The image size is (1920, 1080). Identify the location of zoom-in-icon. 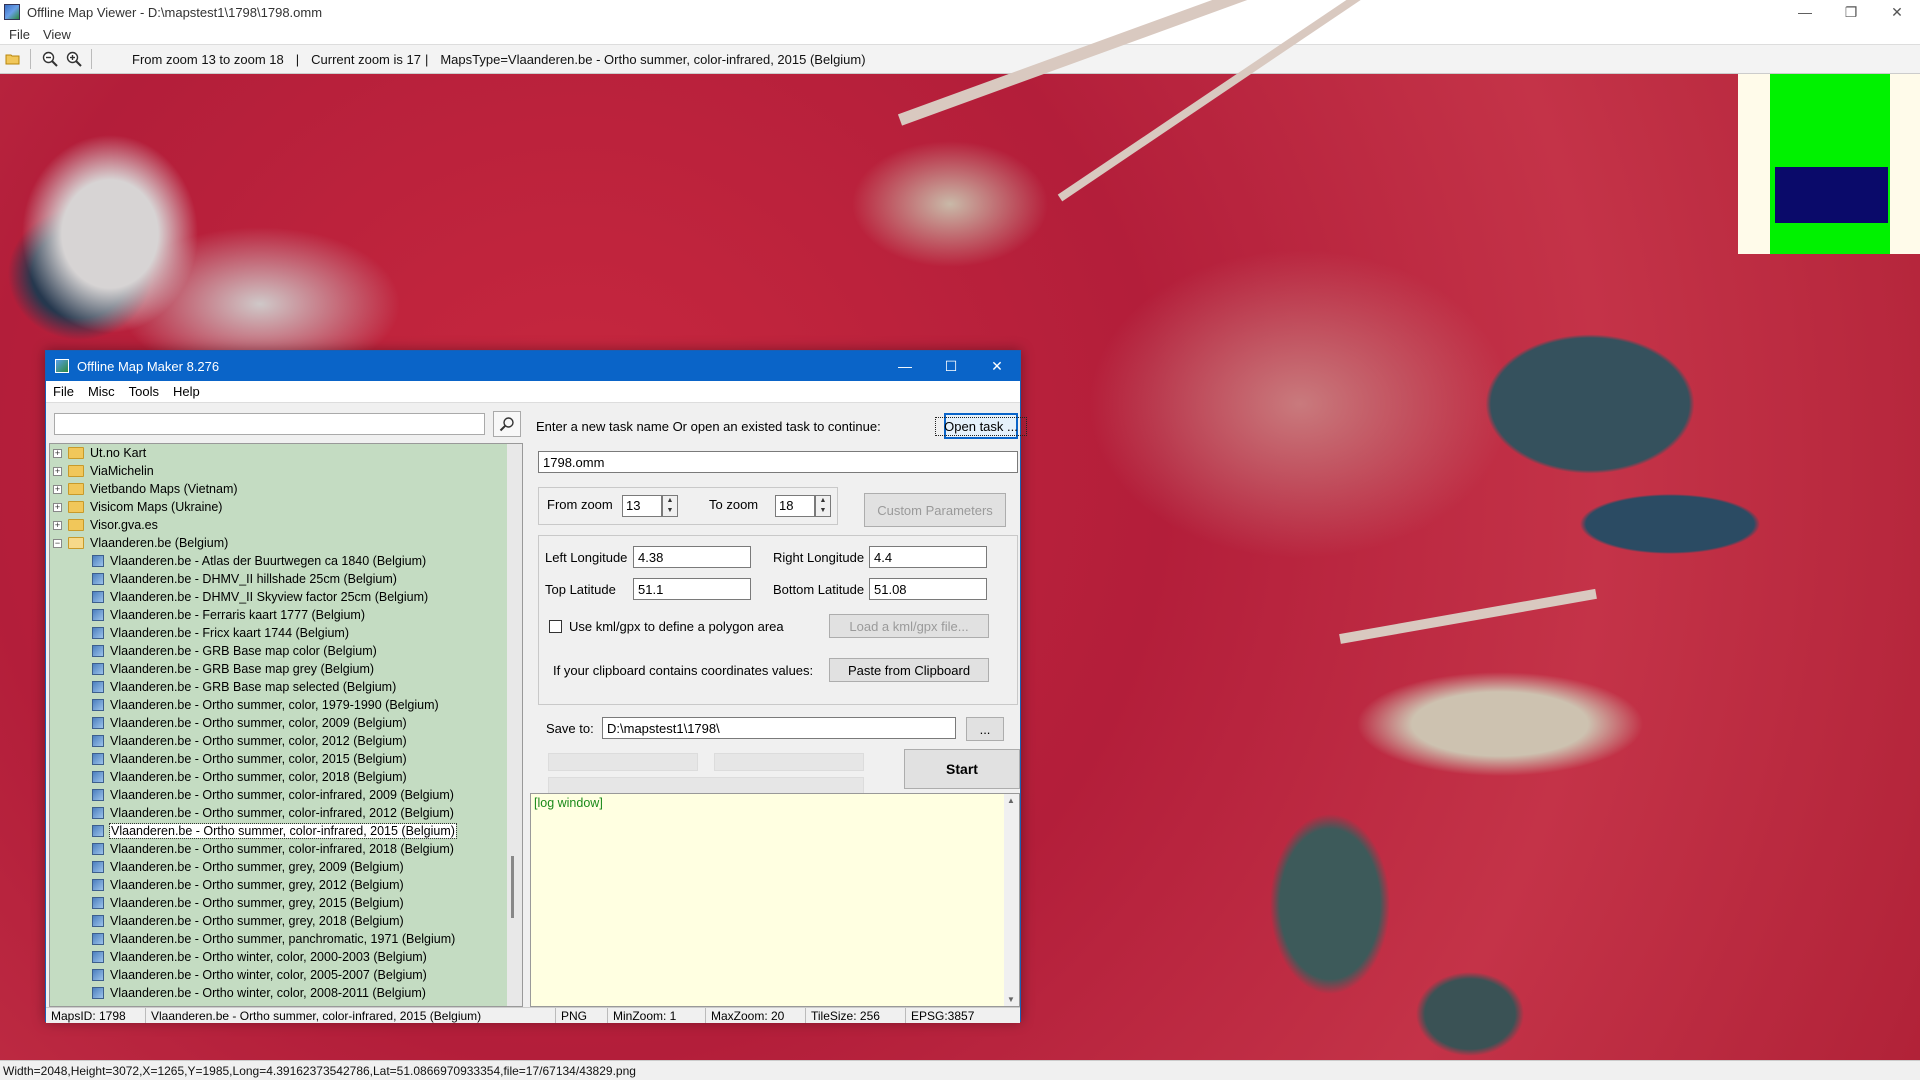
(74, 59).